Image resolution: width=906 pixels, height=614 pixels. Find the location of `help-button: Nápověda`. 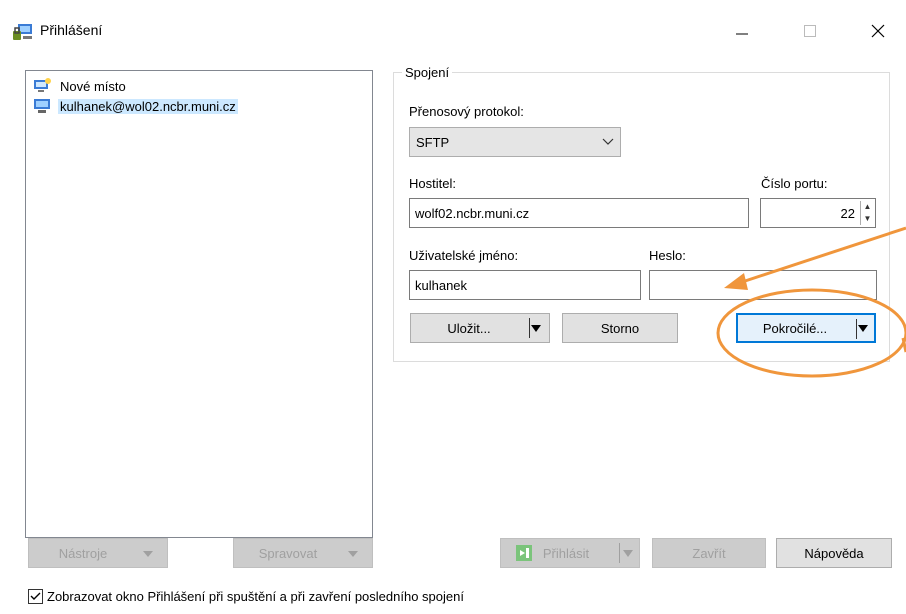

help-button: Nápověda is located at coordinates (834, 553).